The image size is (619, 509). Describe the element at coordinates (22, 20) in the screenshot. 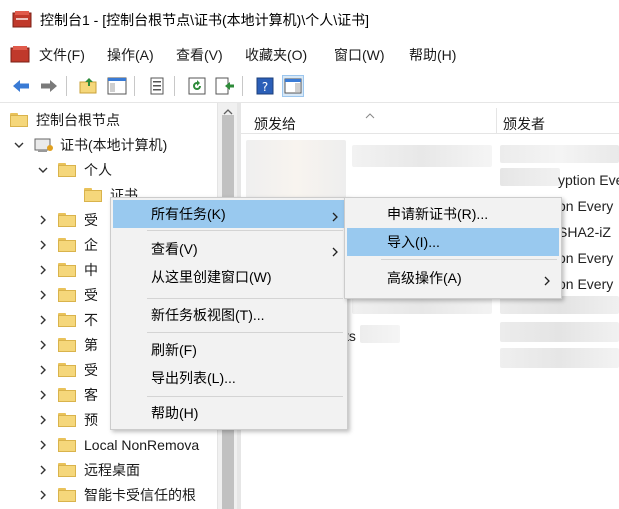

I see `mmc-app-icon` at that location.